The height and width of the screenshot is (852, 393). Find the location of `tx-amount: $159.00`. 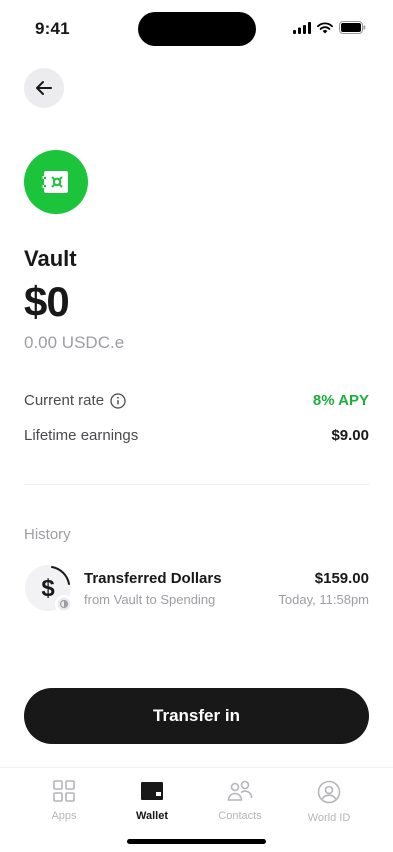

tx-amount: $159.00 is located at coordinates (341, 578).